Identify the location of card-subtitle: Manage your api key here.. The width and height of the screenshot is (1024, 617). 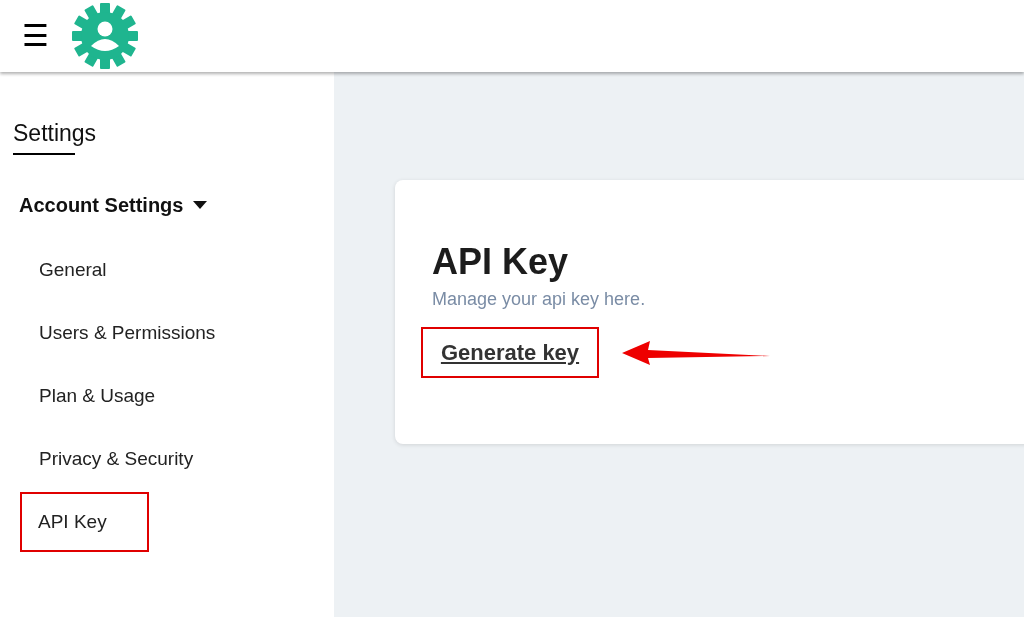
(539, 299).